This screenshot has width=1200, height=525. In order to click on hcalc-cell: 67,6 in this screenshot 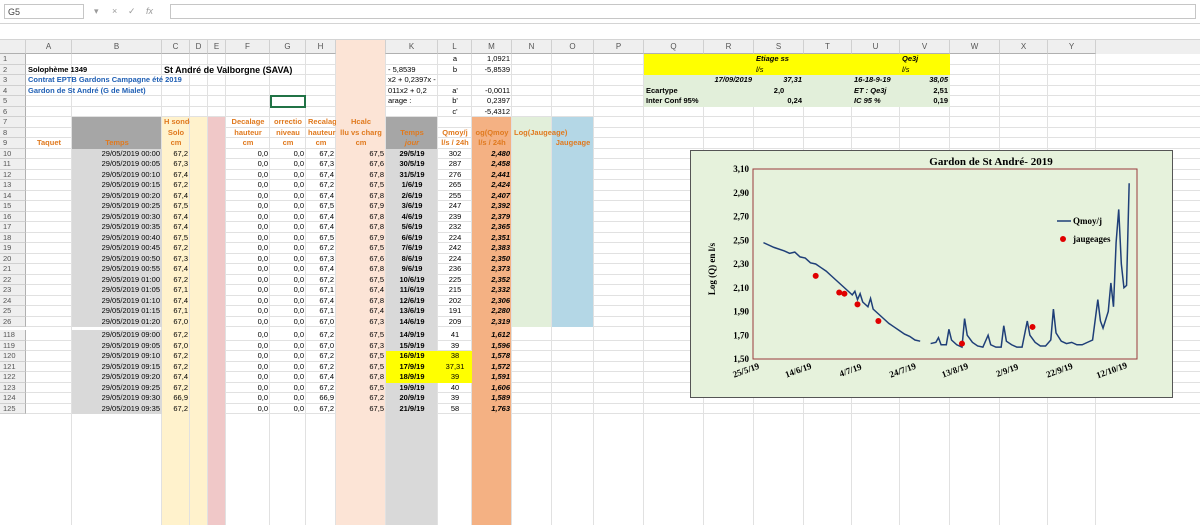, I will do `click(361, 259)`.